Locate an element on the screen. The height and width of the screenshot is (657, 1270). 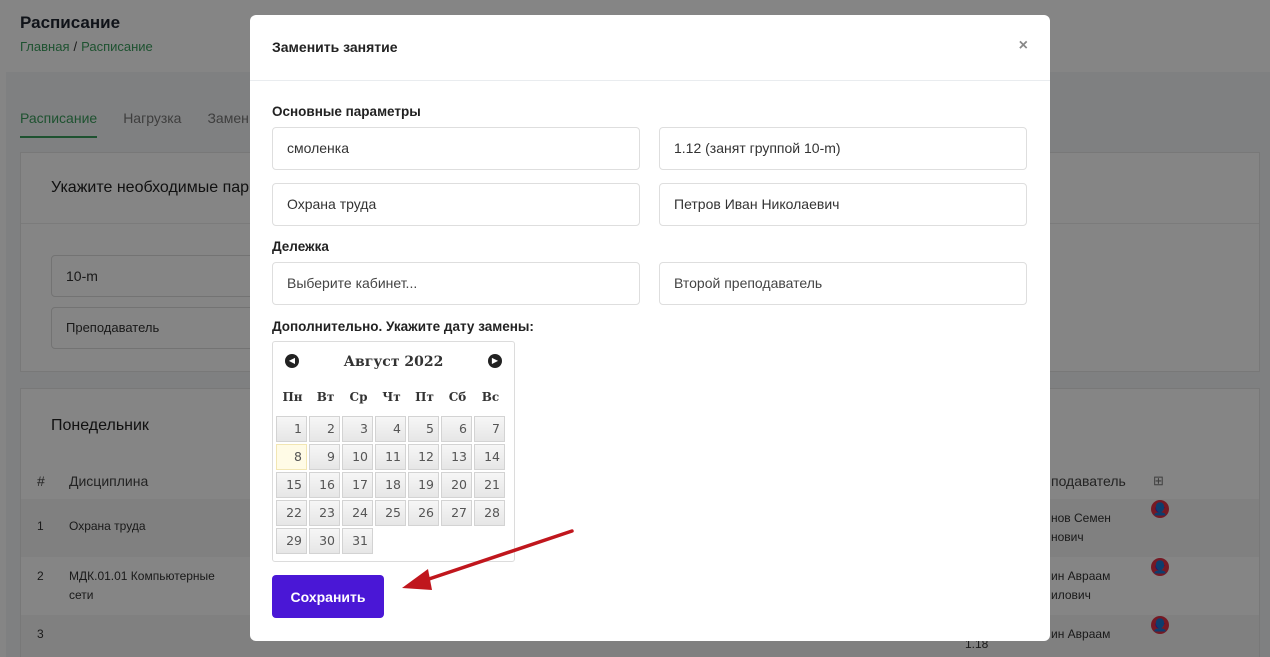
calendar-day: 24 is located at coordinates (357, 513).